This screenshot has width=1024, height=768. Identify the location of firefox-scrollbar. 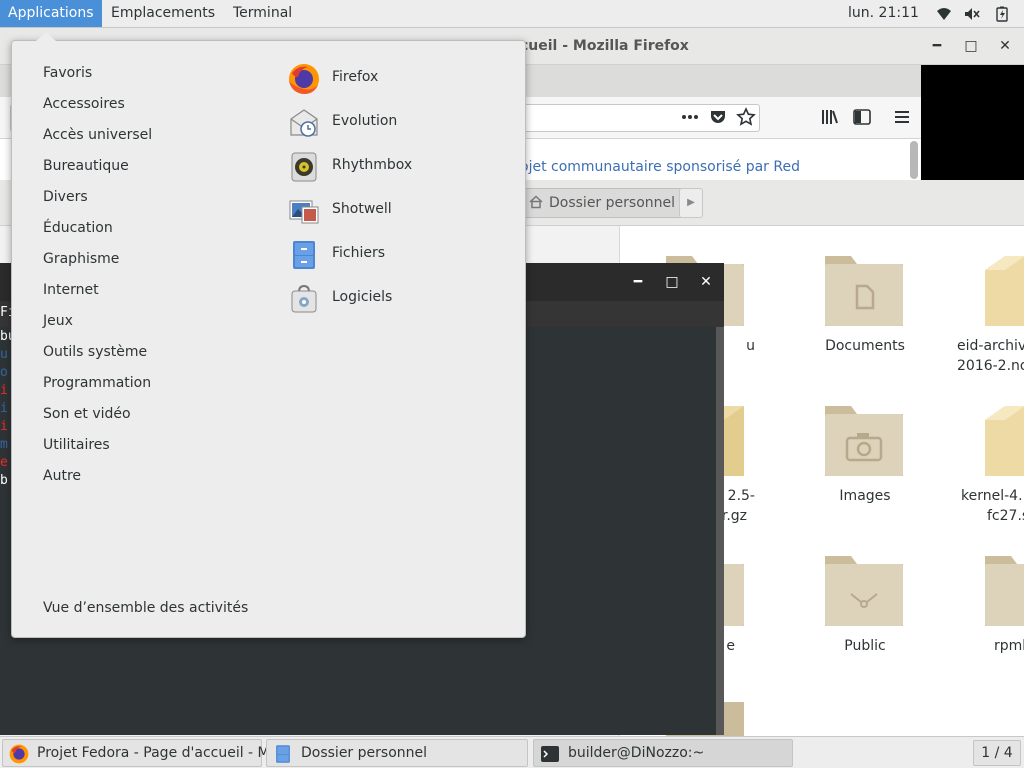
(914, 160).